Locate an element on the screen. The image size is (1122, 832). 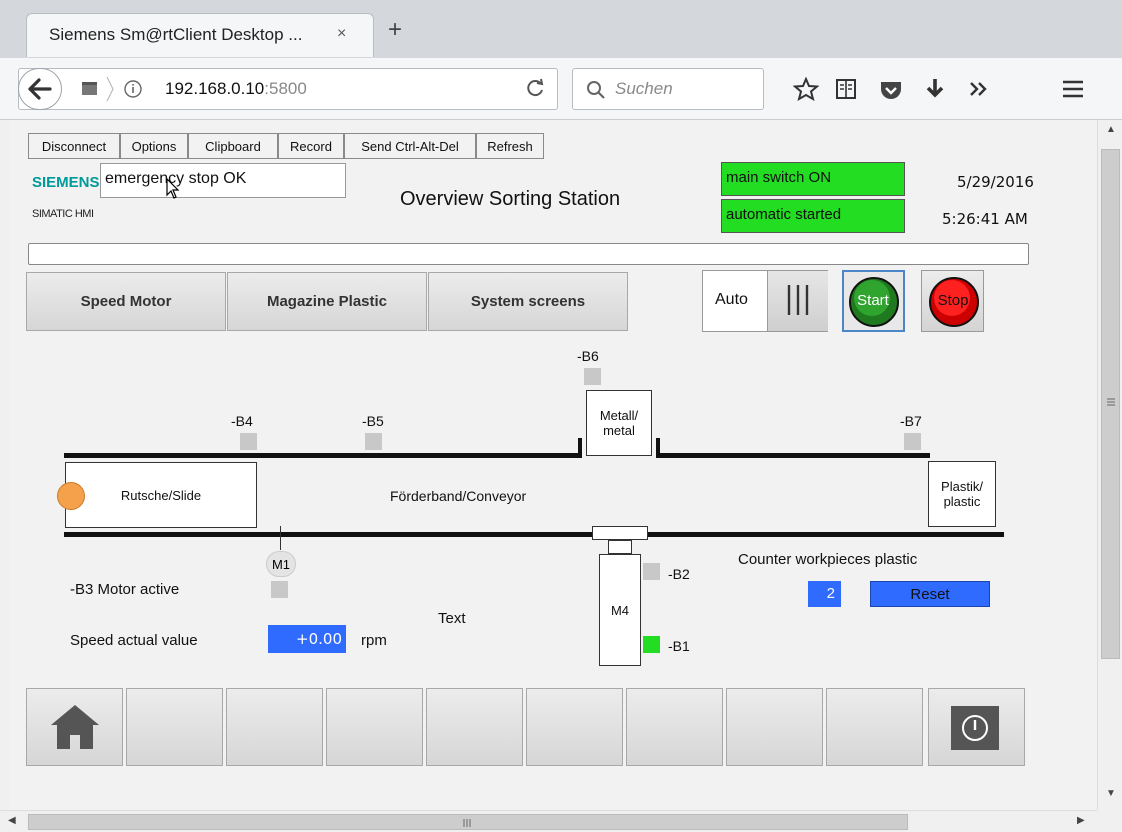
start-button: Start is located at coordinates (873, 301).